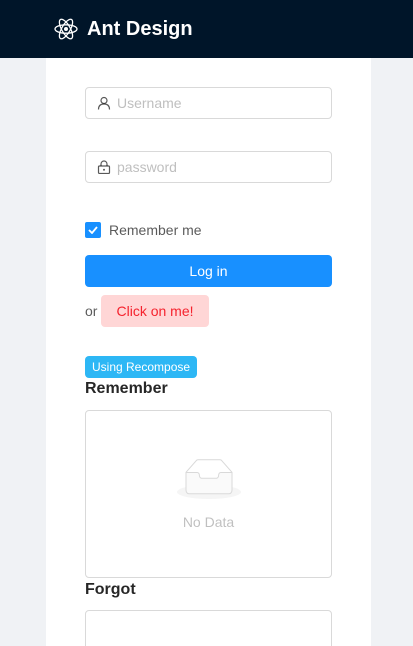 The image size is (413, 646). What do you see at coordinates (91, 311) in the screenshot?
I see `or-text: or` at bounding box center [91, 311].